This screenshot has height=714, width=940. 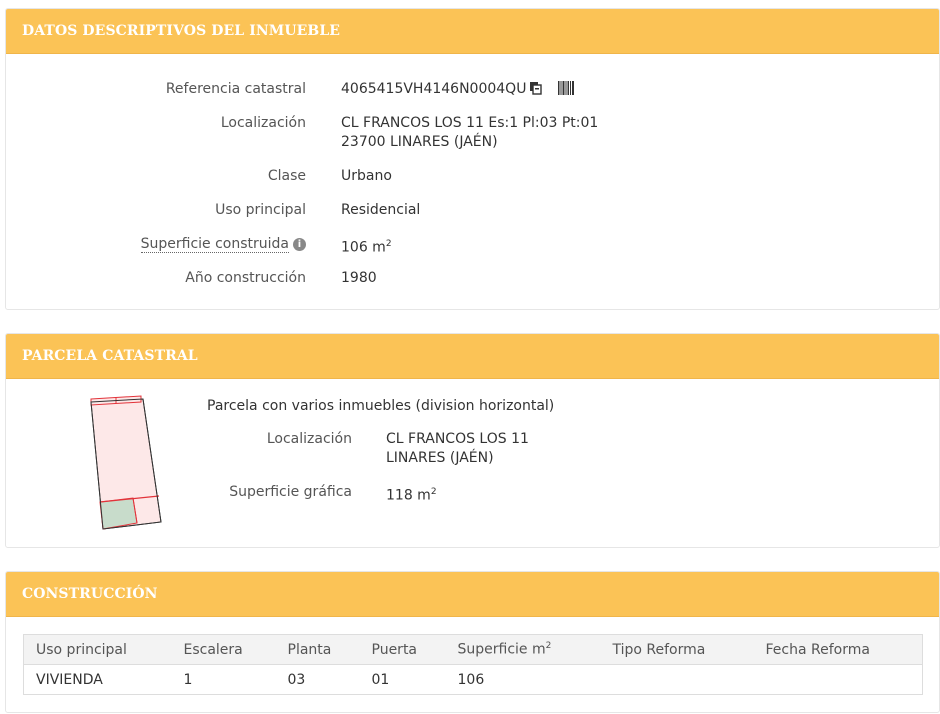 What do you see at coordinates (235, 89) in the screenshot?
I see `referencia-label: Referencia catastral` at bounding box center [235, 89].